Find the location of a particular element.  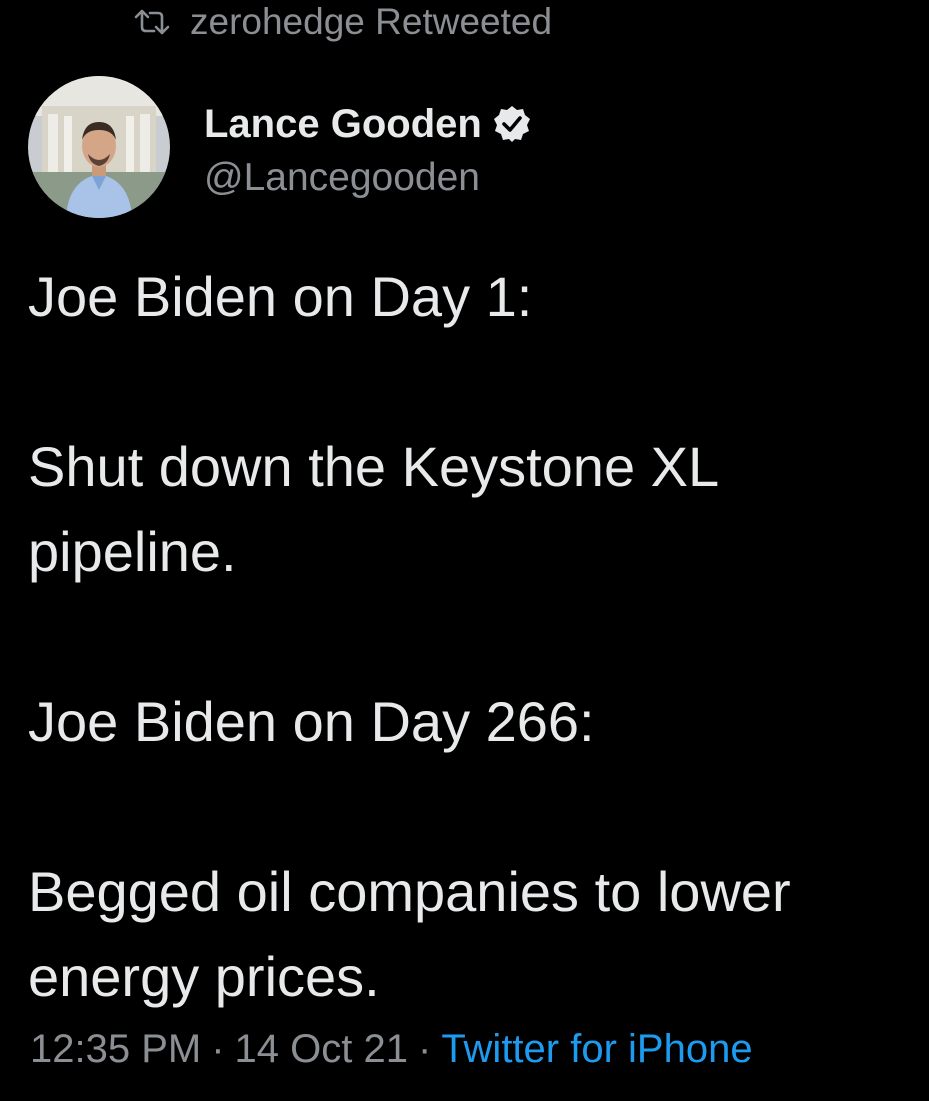

author-header: Lance Gooden @Lancegooden is located at coordinates (280, 147).